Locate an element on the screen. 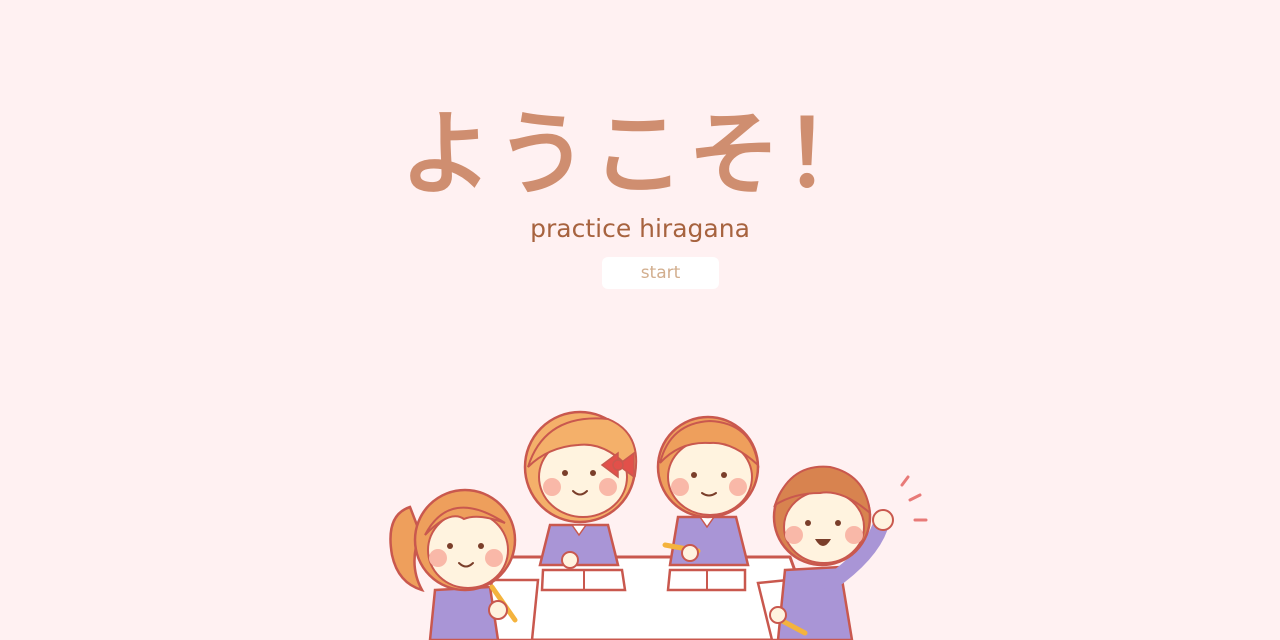 The image size is (1280, 640). welcome-title: ようこそ！ is located at coordinates (639, 154).